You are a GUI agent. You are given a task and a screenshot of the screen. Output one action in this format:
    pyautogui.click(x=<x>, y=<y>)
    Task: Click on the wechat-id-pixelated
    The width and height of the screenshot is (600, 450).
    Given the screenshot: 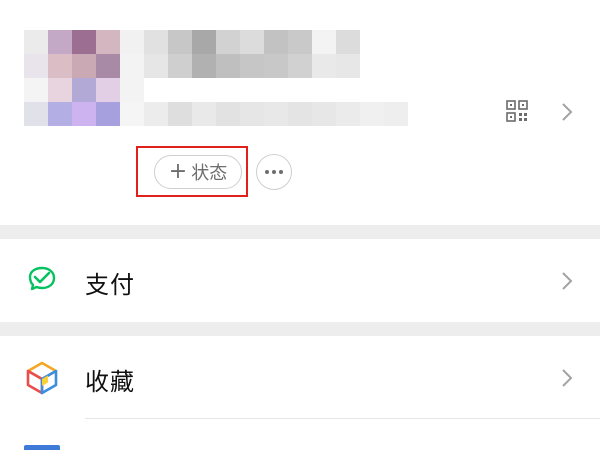 What is the action you would take?
    pyautogui.click(x=276, y=114)
    